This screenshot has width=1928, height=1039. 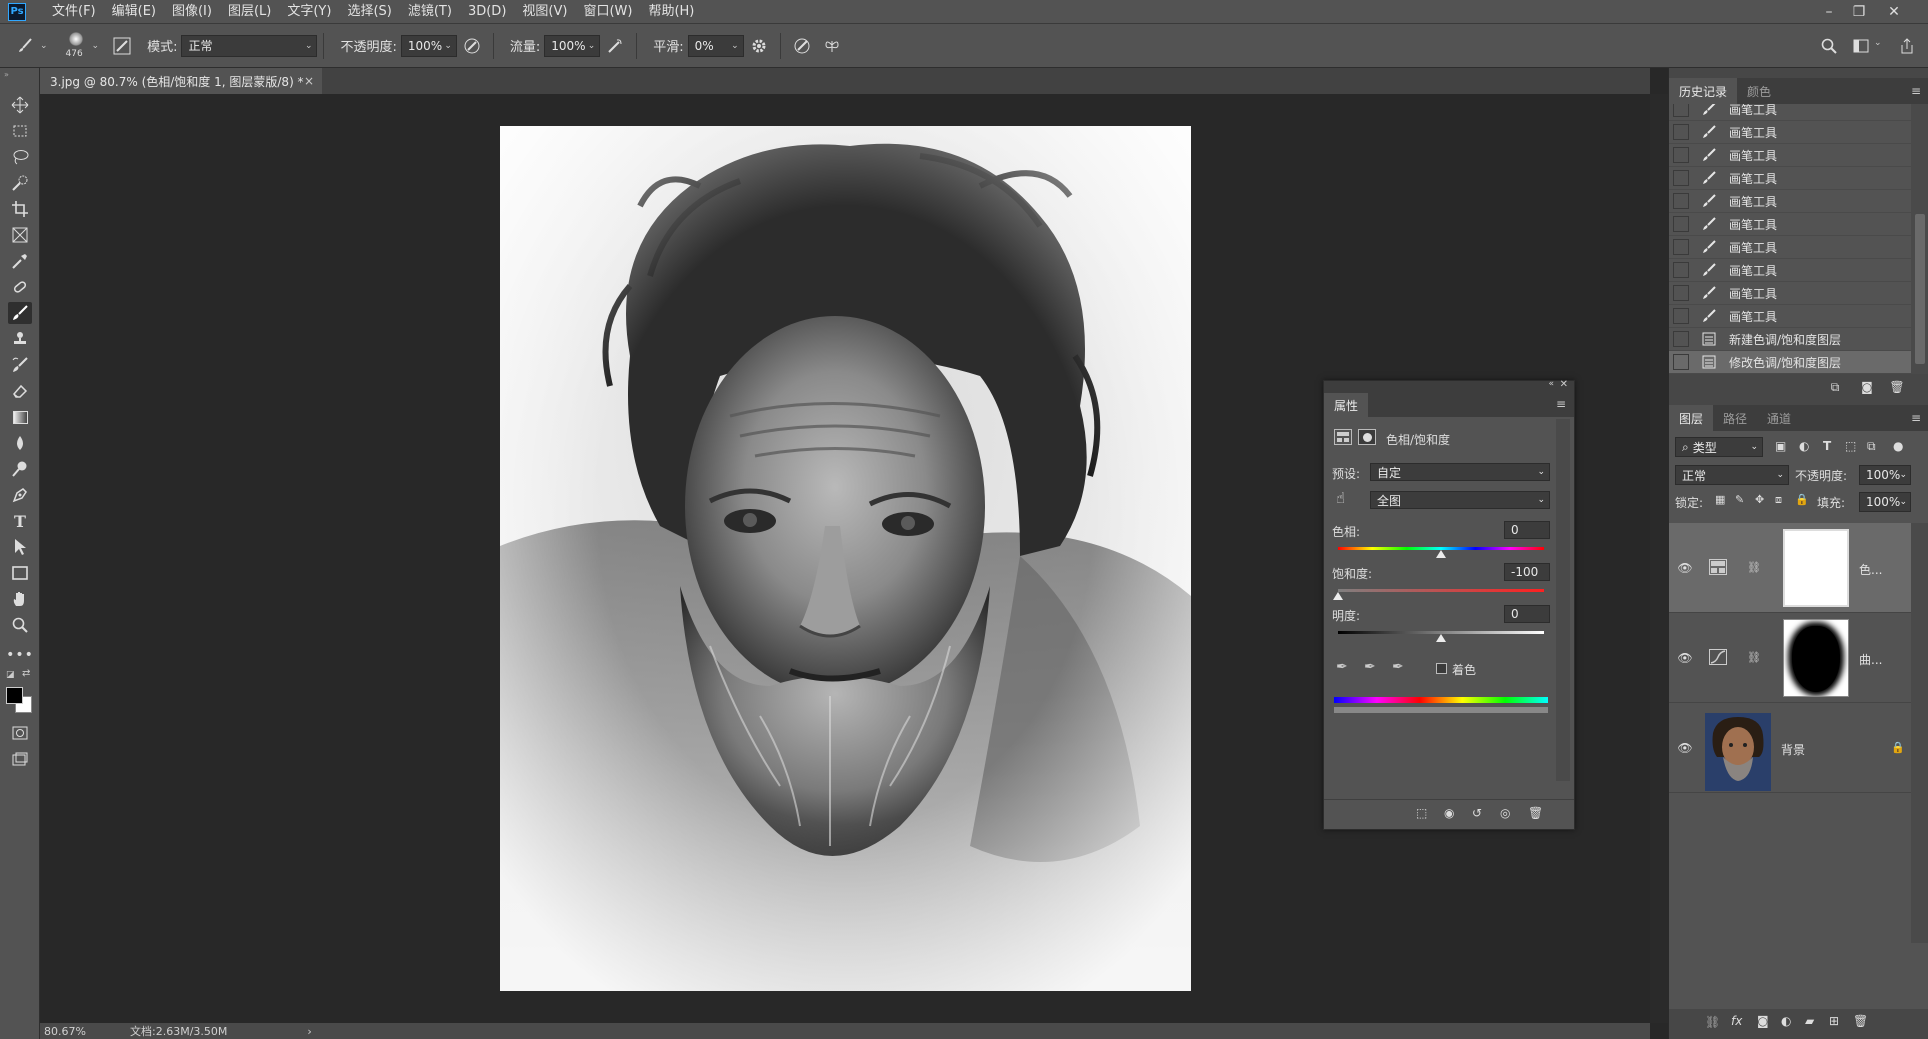 What do you see at coordinates (20, 365) in the screenshot?
I see `history-brush-tool-icon` at bounding box center [20, 365].